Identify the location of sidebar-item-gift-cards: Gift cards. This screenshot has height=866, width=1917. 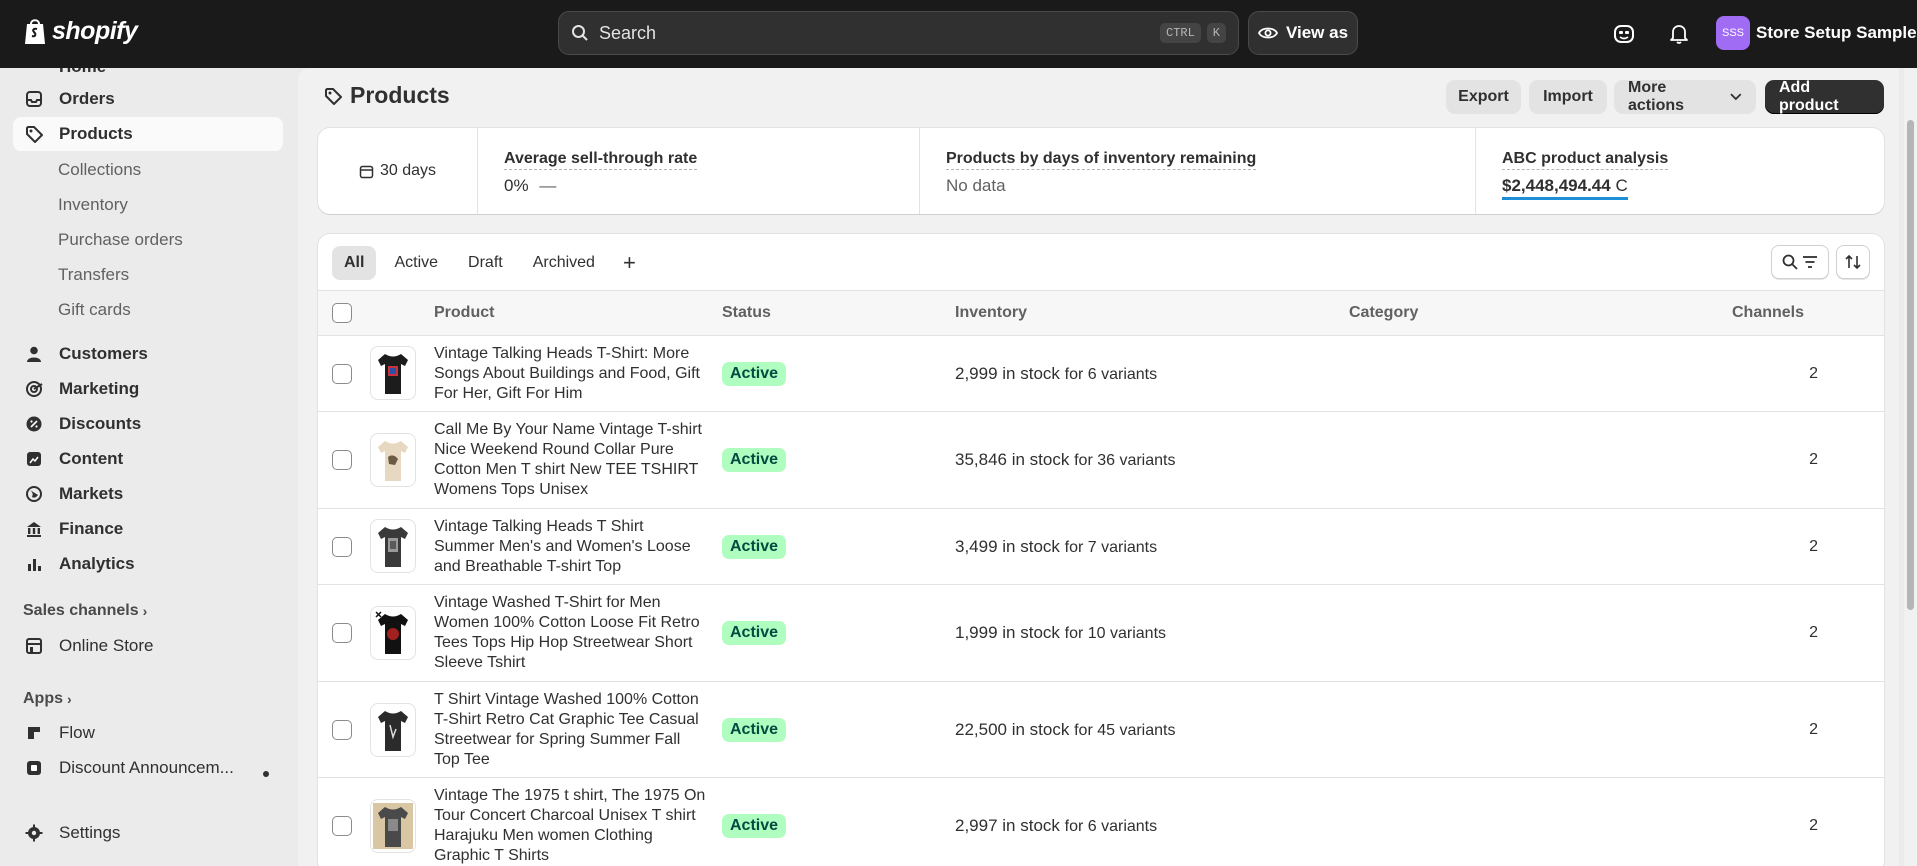
(94, 310).